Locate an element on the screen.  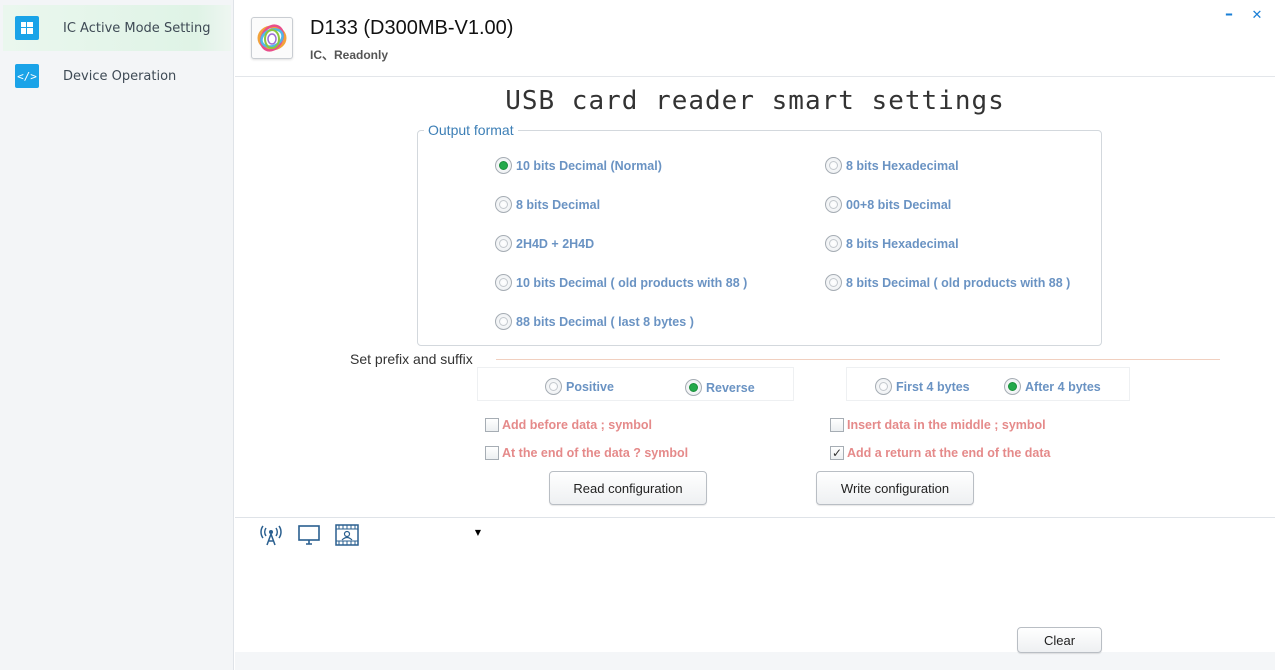
checkbox-add-before-data: Add before data ; symbol is located at coordinates (568, 425).